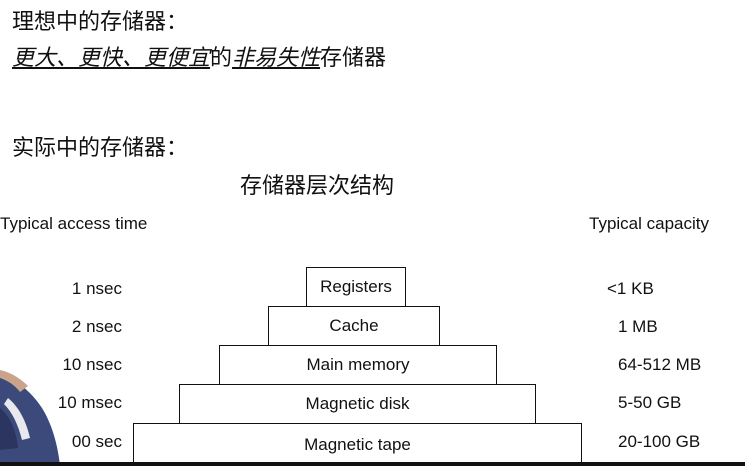 This screenshot has height=466, width=745. What do you see at coordinates (317, 186) in the screenshot?
I see `hierarchy-title: 存储器层次结构` at bounding box center [317, 186].